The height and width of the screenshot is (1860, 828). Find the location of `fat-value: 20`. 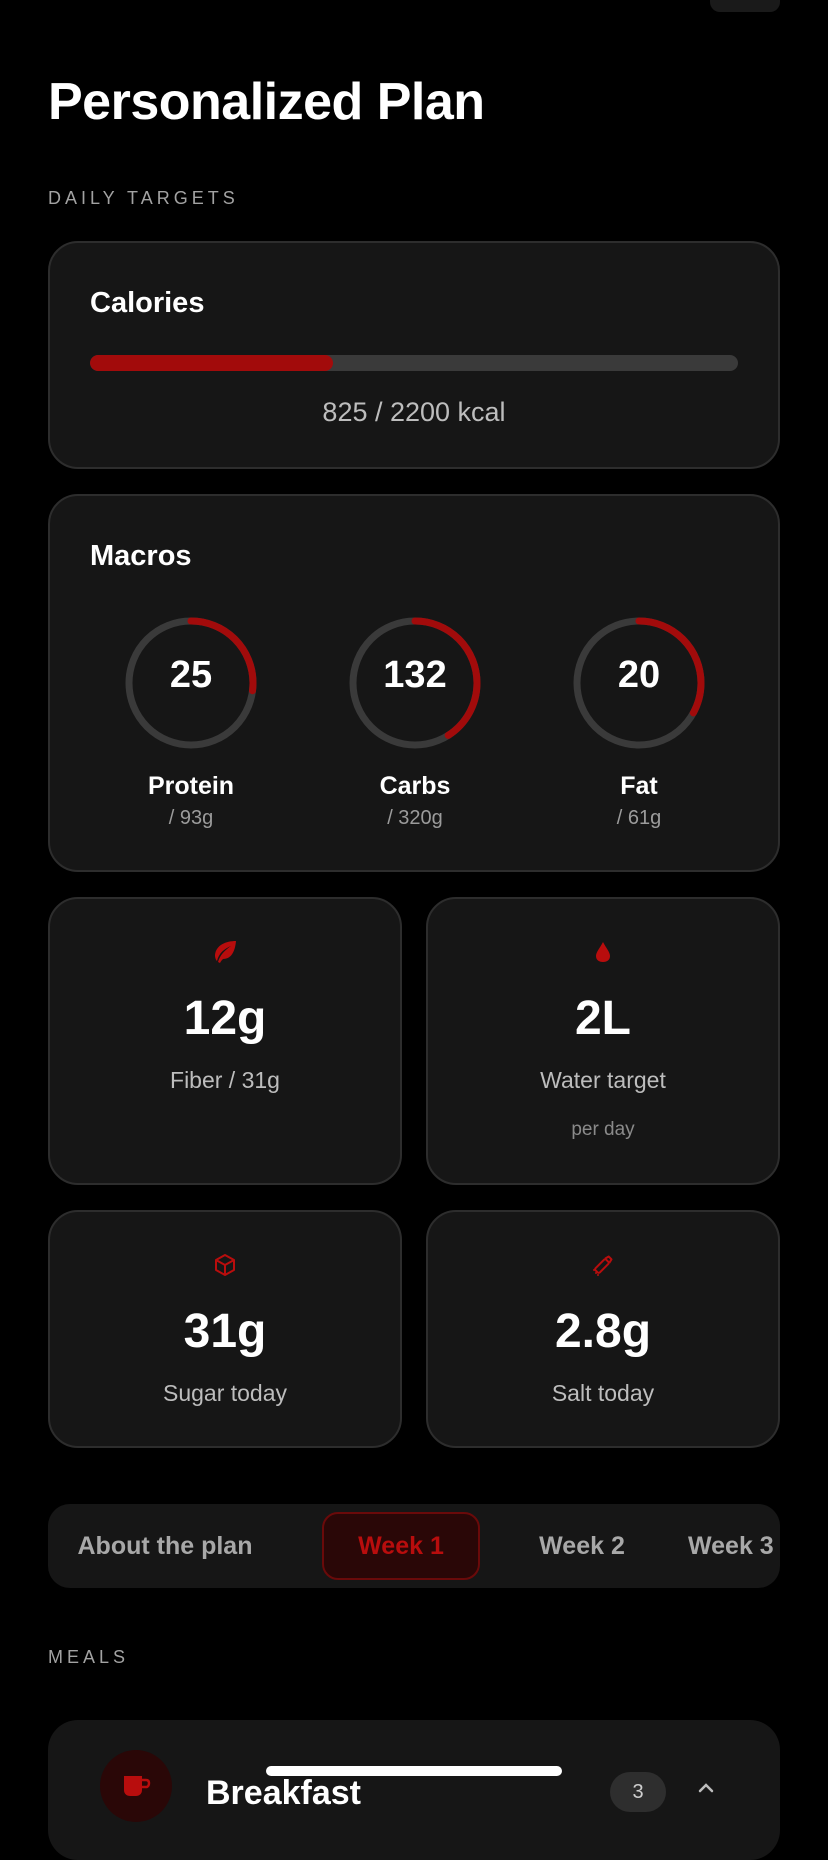

fat-value: 20 is located at coordinates (639, 675).